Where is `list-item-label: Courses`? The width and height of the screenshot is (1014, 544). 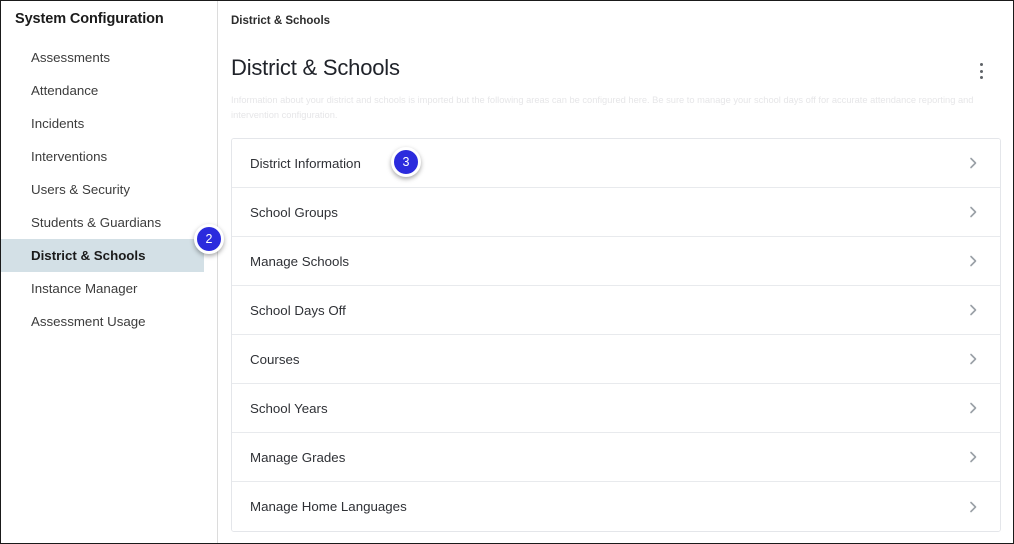
list-item-label: Courses is located at coordinates (275, 359).